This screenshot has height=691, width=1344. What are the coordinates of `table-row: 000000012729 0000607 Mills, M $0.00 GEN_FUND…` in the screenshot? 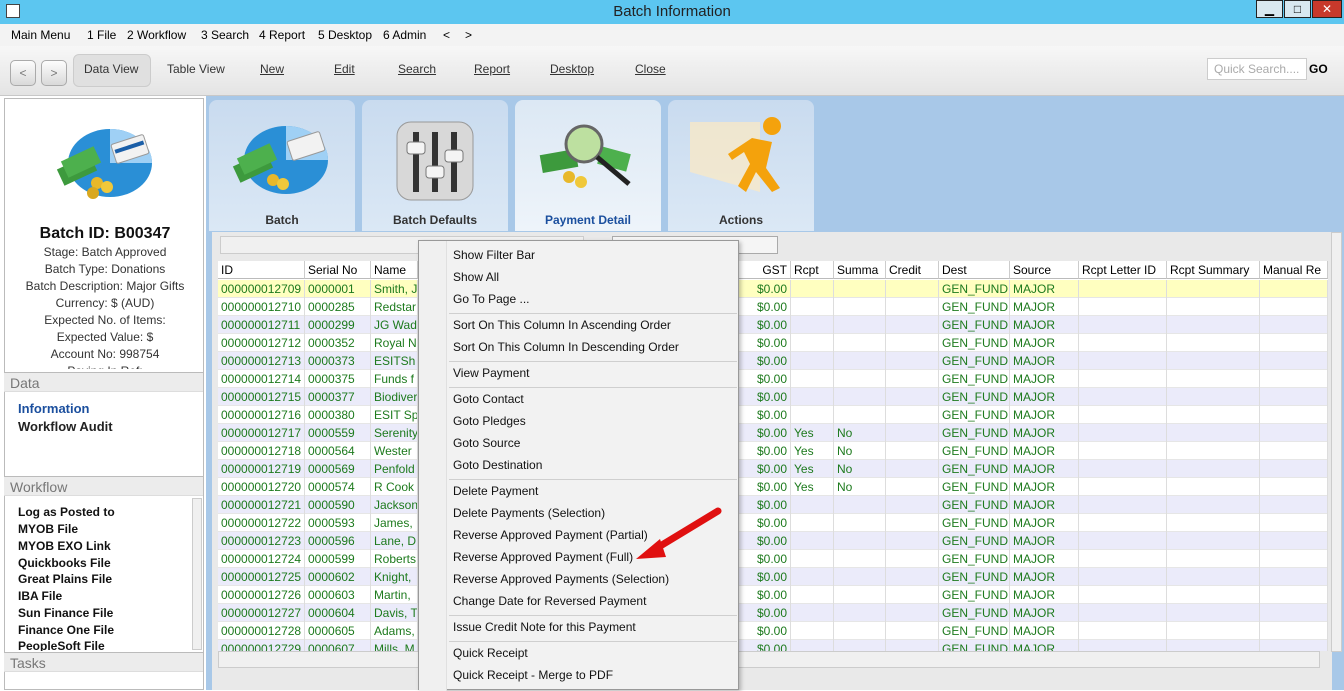 It's located at (773, 645).